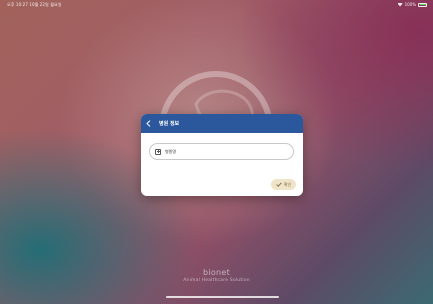 The width and height of the screenshot is (433, 304). Describe the element at coordinates (222, 164) in the screenshot. I see `dialog-body: 병원명 확인` at that location.